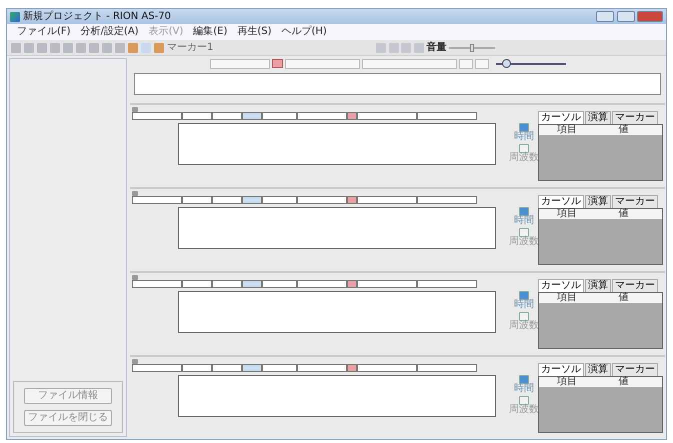  Describe the element at coordinates (254, 32) in the screenshot. I see `menu-item: 再生(S)` at that location.